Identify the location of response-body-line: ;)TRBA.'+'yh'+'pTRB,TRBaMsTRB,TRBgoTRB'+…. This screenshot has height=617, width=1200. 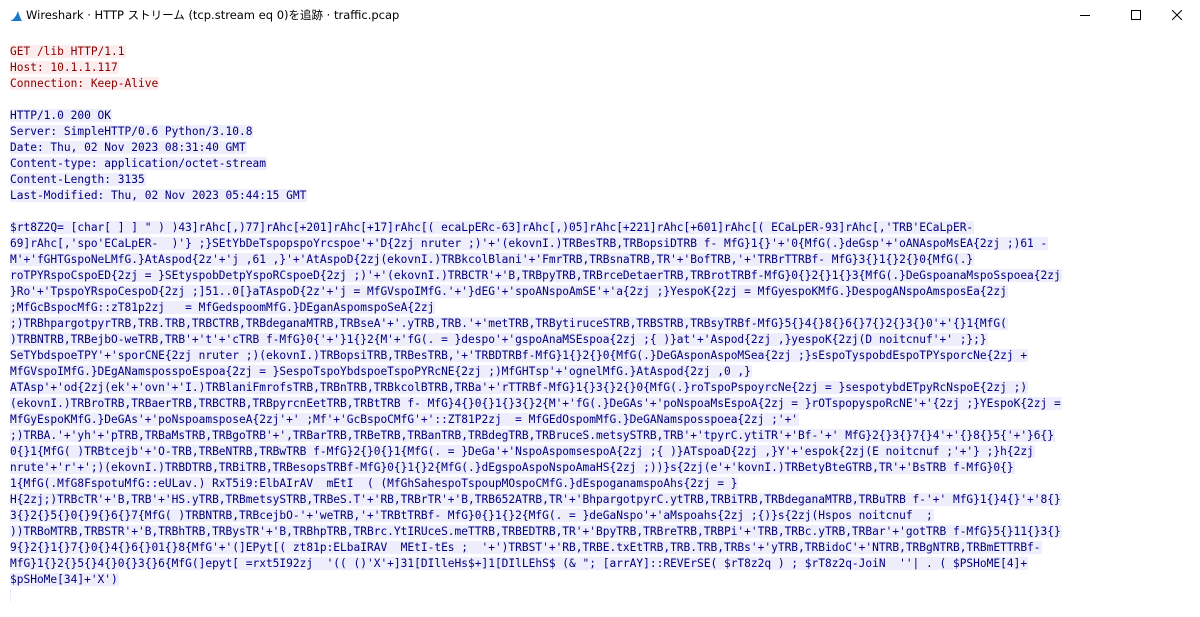
(600, 436).